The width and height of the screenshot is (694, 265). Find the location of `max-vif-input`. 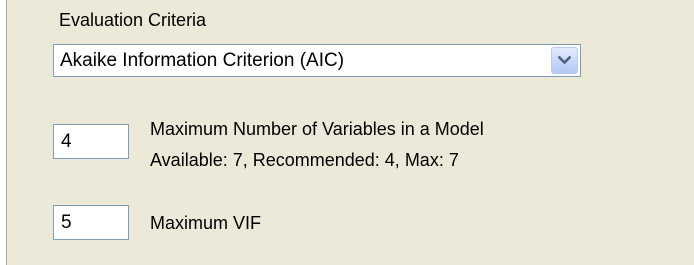

max-vif-input is located at coordinates (91, 222).